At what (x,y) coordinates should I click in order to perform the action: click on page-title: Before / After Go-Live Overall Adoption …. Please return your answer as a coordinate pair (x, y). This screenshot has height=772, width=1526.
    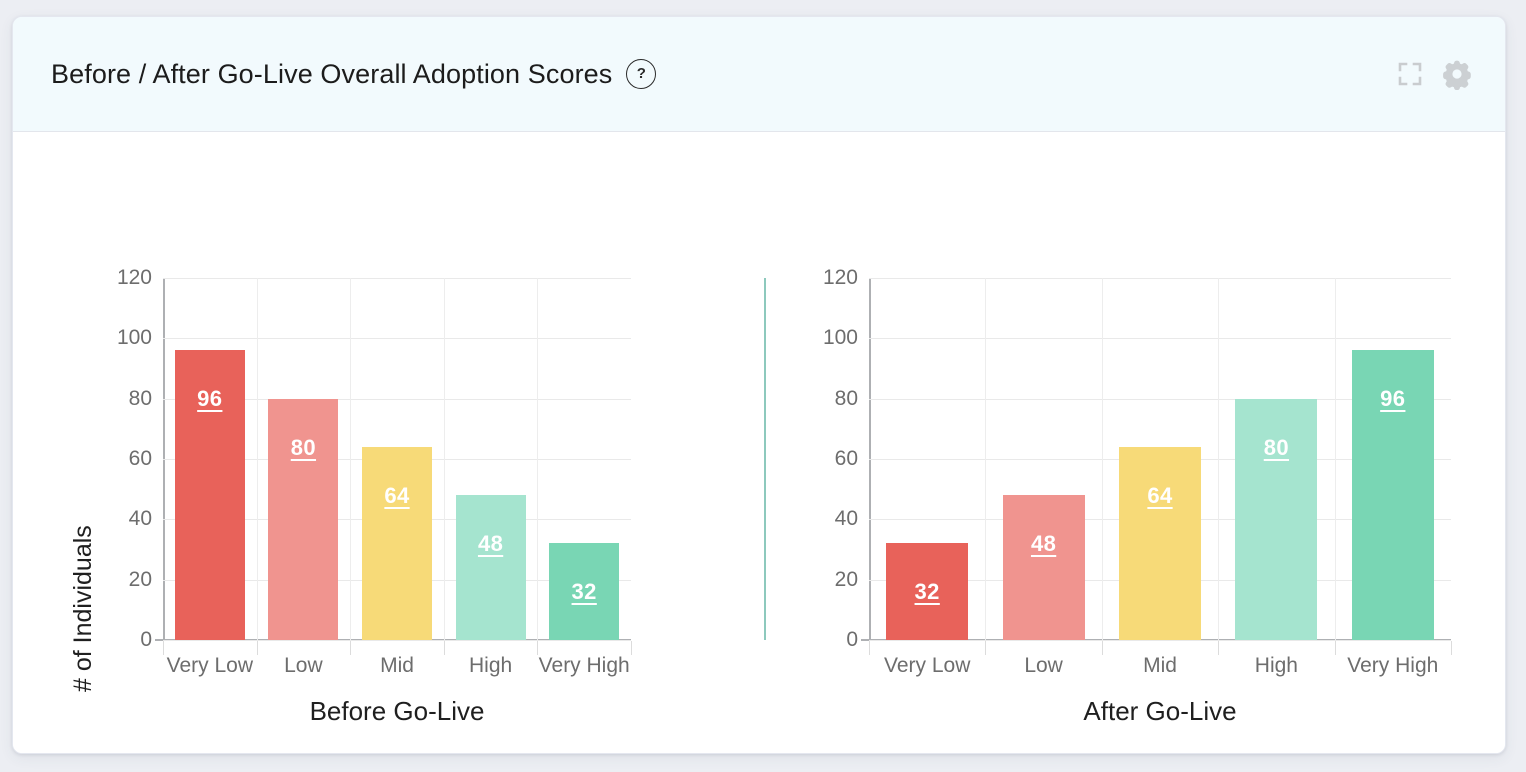
    Looking at the image, I should click on (332, 73).